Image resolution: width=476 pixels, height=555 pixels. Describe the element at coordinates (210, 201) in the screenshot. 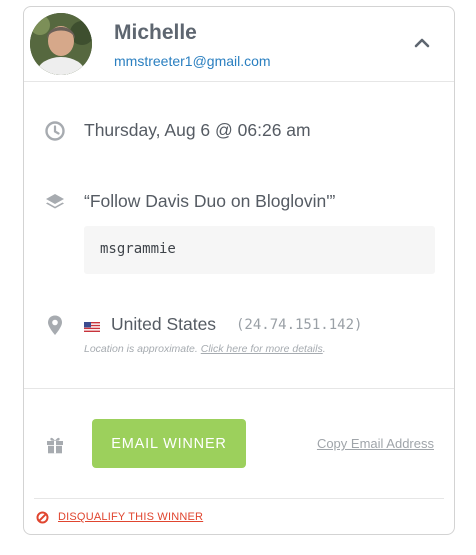

I see `entry-title: “Follow Davis Duo on Bloglovin'”` at that location.